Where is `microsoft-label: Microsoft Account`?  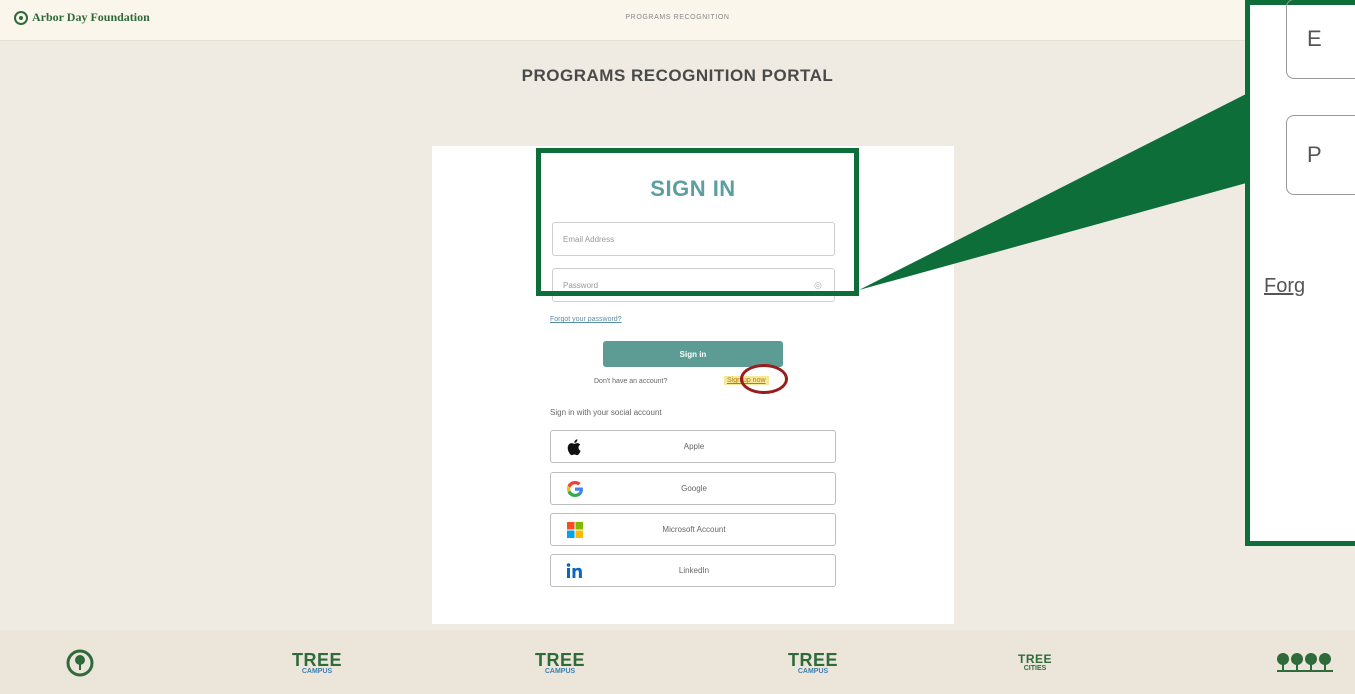 microsoft-label: Microsoft Account is located at coordinates (694, 529).